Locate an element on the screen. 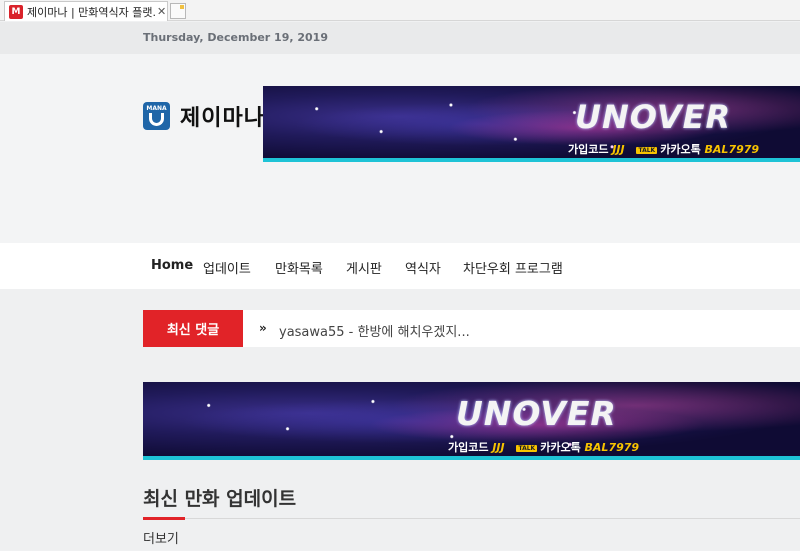 Image resolution: width=800 pixels, height=551 pixels. nav-item-home: Home is located at coordinates (172, 265).